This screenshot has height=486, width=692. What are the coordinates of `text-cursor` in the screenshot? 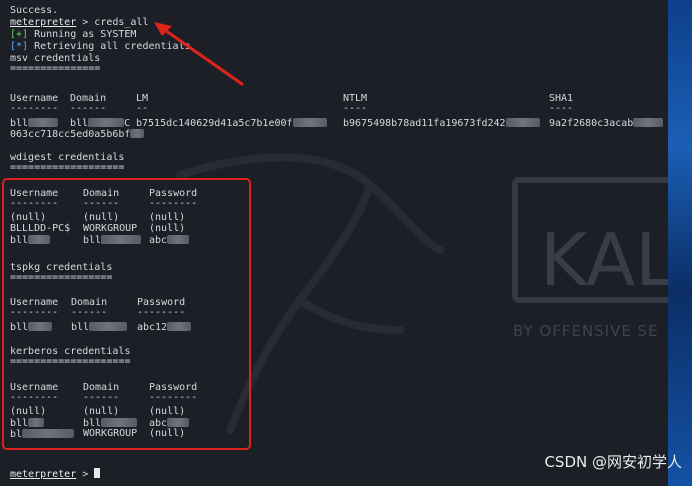 It's located at (97, 473).